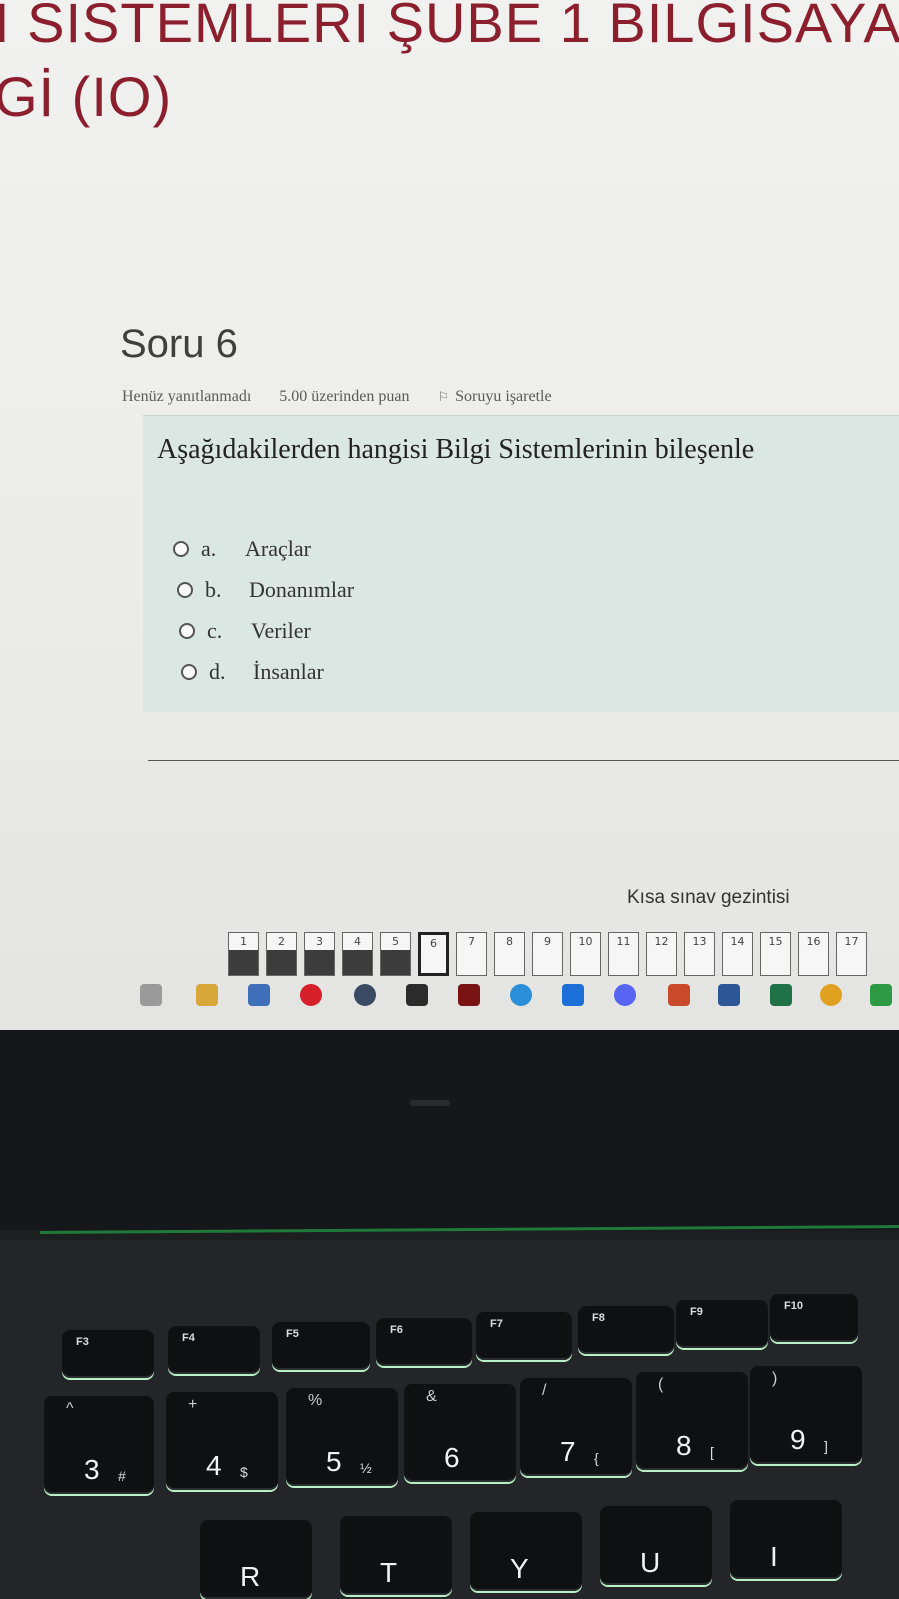 Image resolution: width=899 pixels, height=1599 pixels. What do you see at coordinates (433, 954) in the screenshot?
I see `quiz-nav-button-6: 6` at bounding box center [433, 954].